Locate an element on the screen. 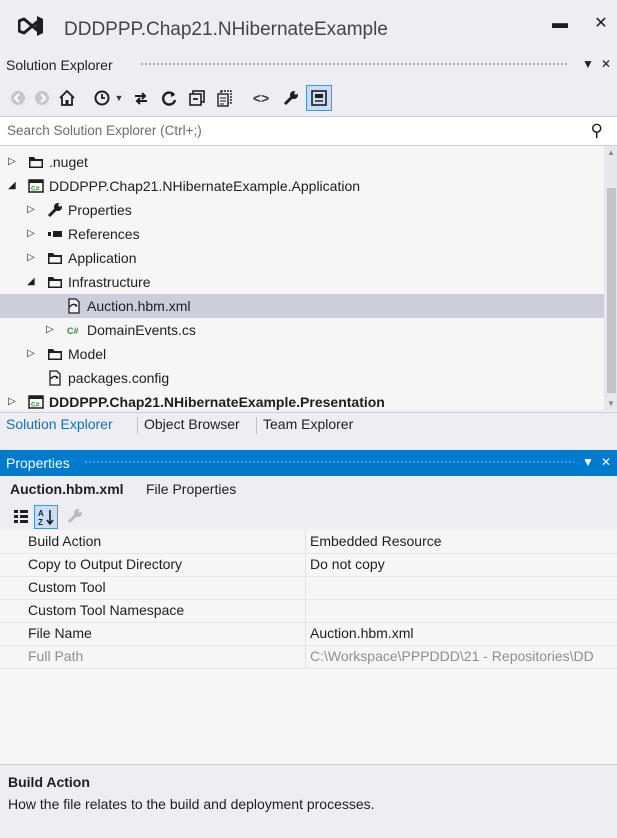 The width and height of the screenshot is (617, 838). preview-selected-icon is located at coordinates (319, 98).